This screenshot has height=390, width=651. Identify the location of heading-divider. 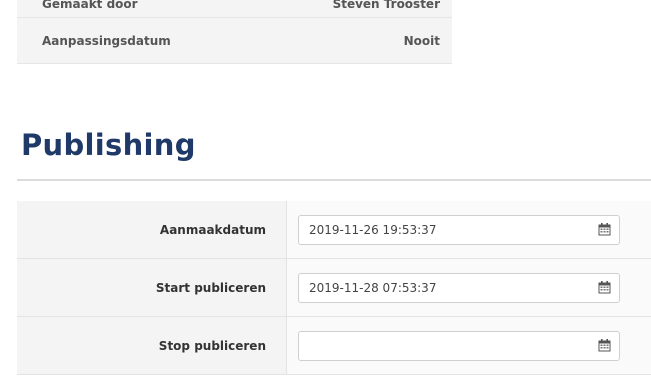
(334, 180).